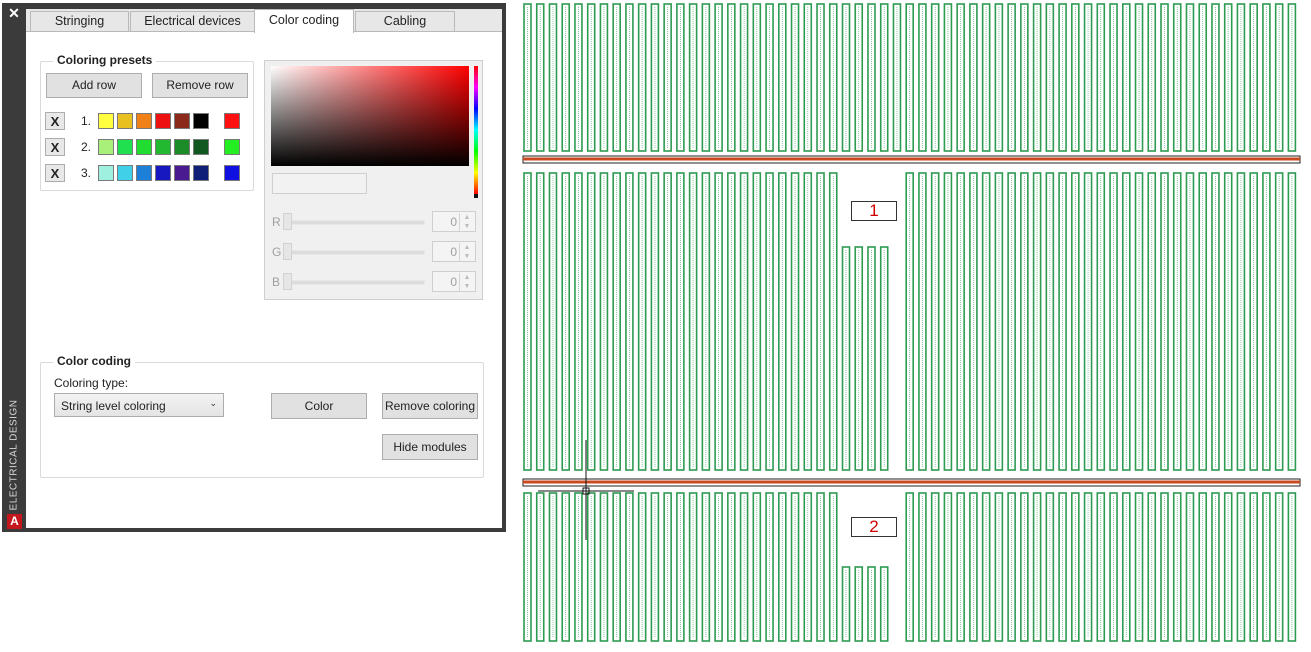 Image resolution: width=1311 pixels, height=652 pixels. What do you see at coordinates (357, 252) in the screenshot?
I see `green-slider-track` at bounding box center [357, 252].